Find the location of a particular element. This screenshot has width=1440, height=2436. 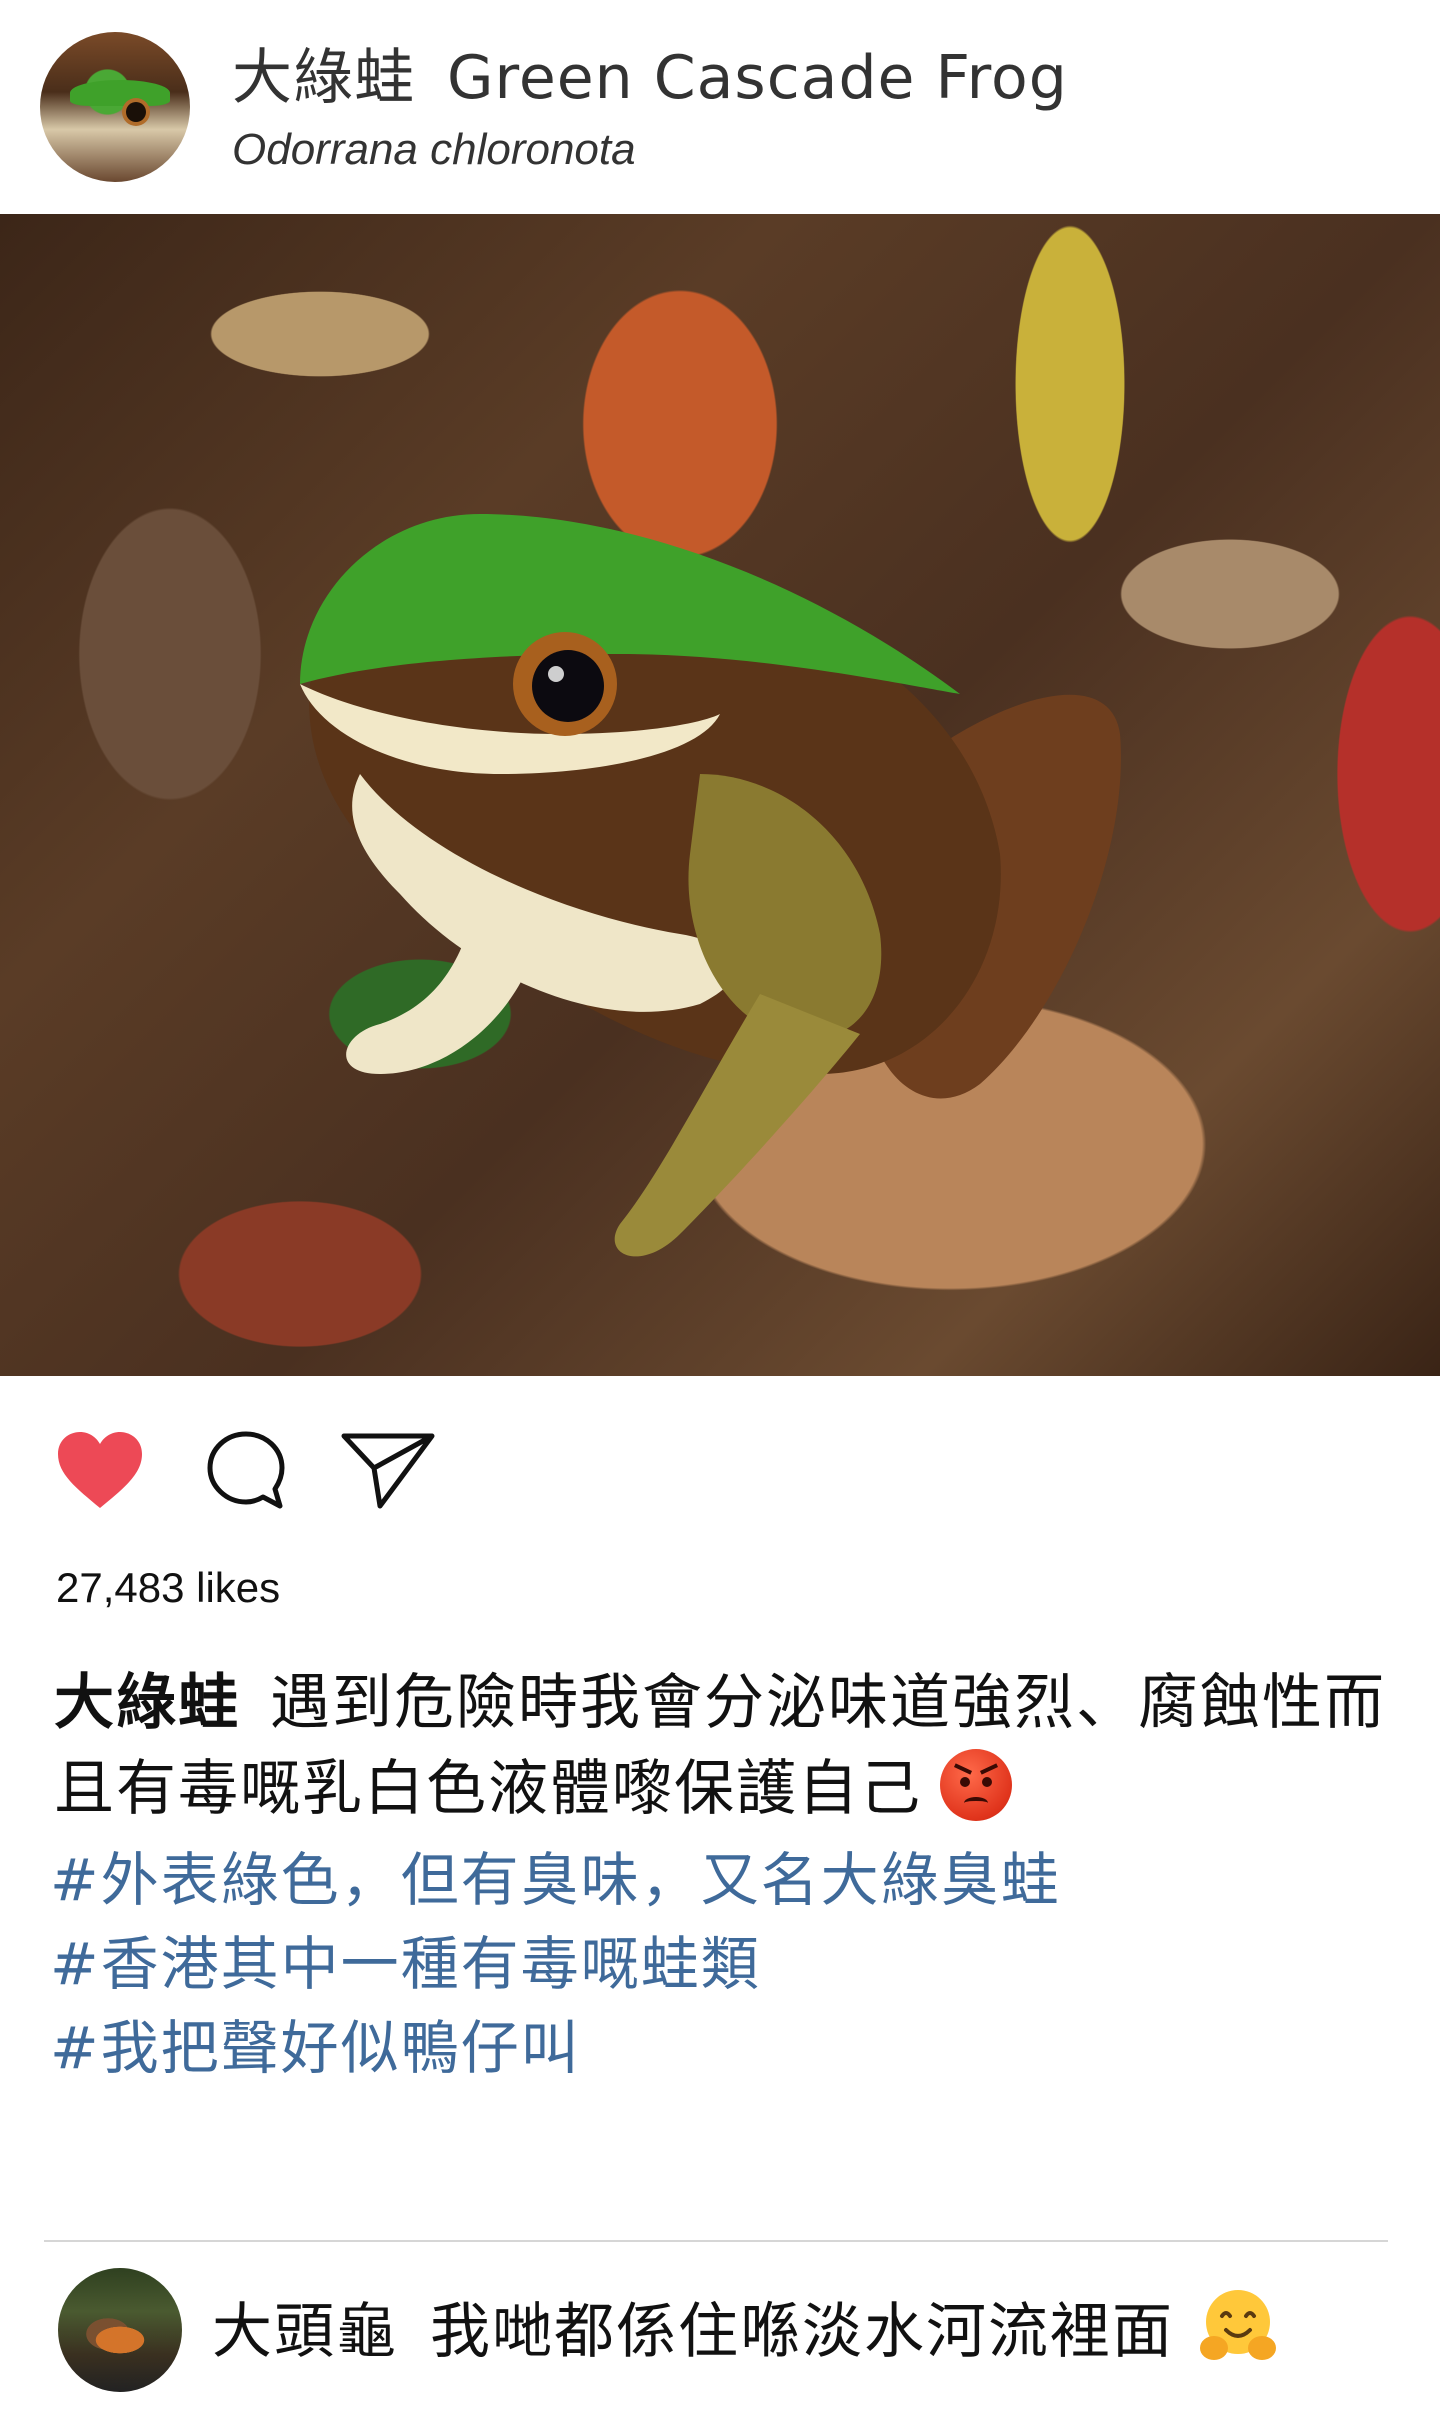

comment-divider is located at coordinates (716, 2241).